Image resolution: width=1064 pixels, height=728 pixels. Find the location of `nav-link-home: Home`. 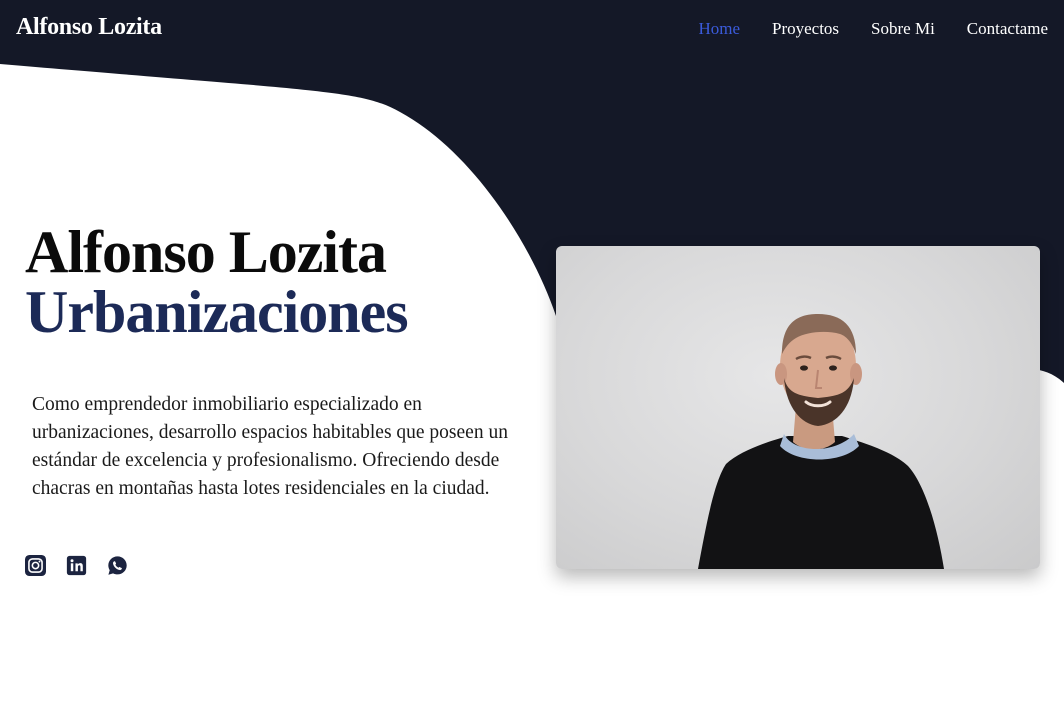

nav-link-home: Home is located at coordinates (719, 29).